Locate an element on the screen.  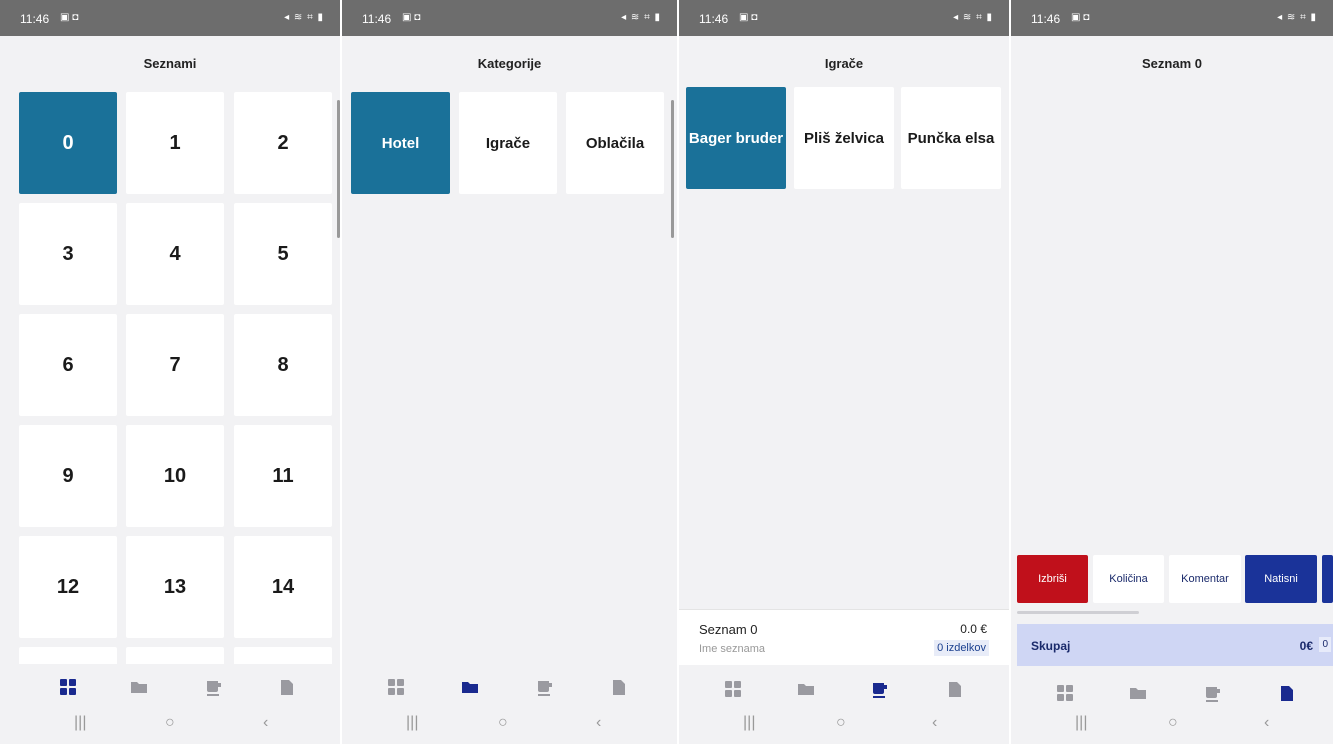
more-actions-button is located at coordinates (1327, 579).